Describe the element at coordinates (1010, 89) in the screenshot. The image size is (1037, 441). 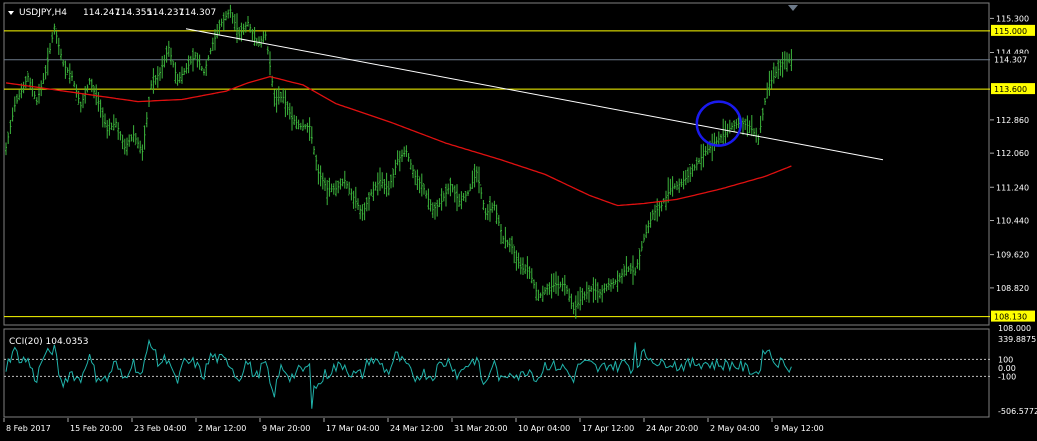
I see `level-label-1: 113.600` at that location.